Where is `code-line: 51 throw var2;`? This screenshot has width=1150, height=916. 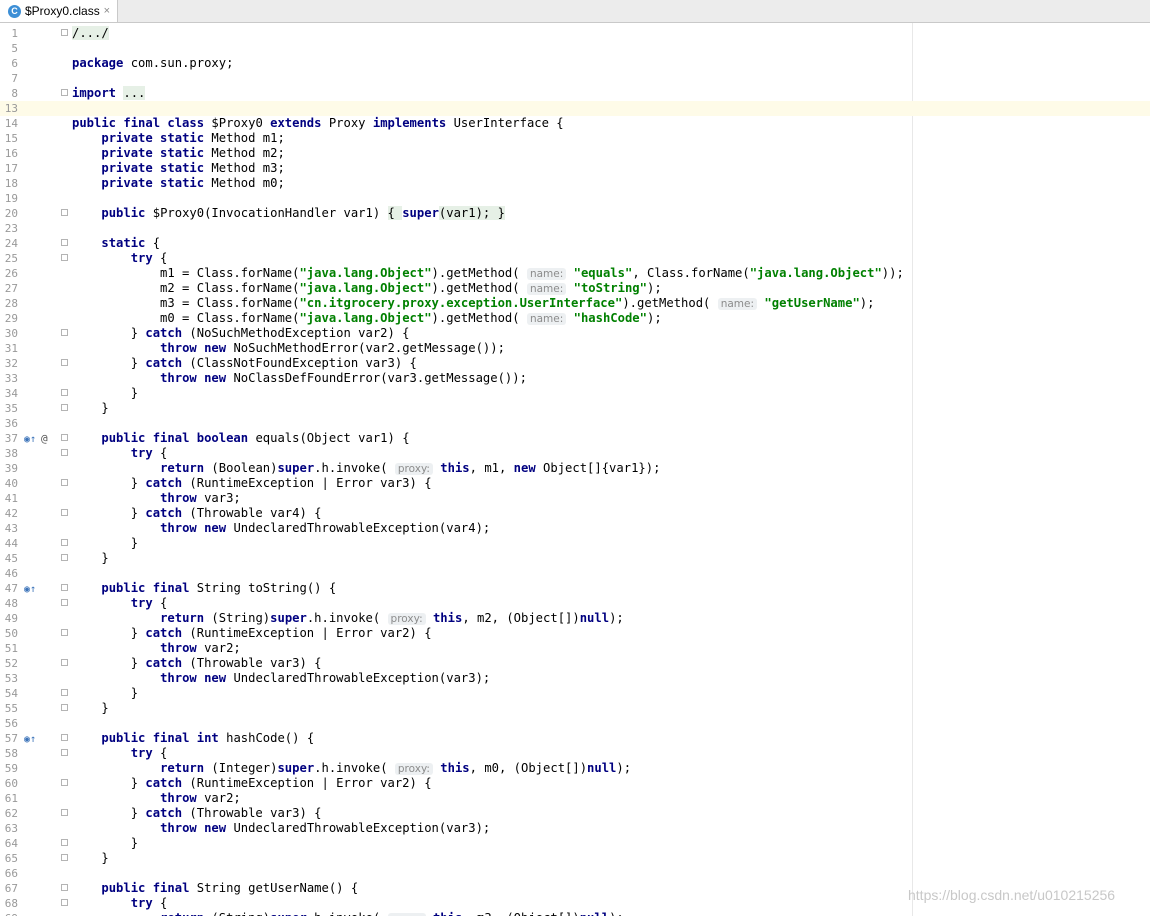 code-line: 51 throw var2; is located at coordinates (575, 648).